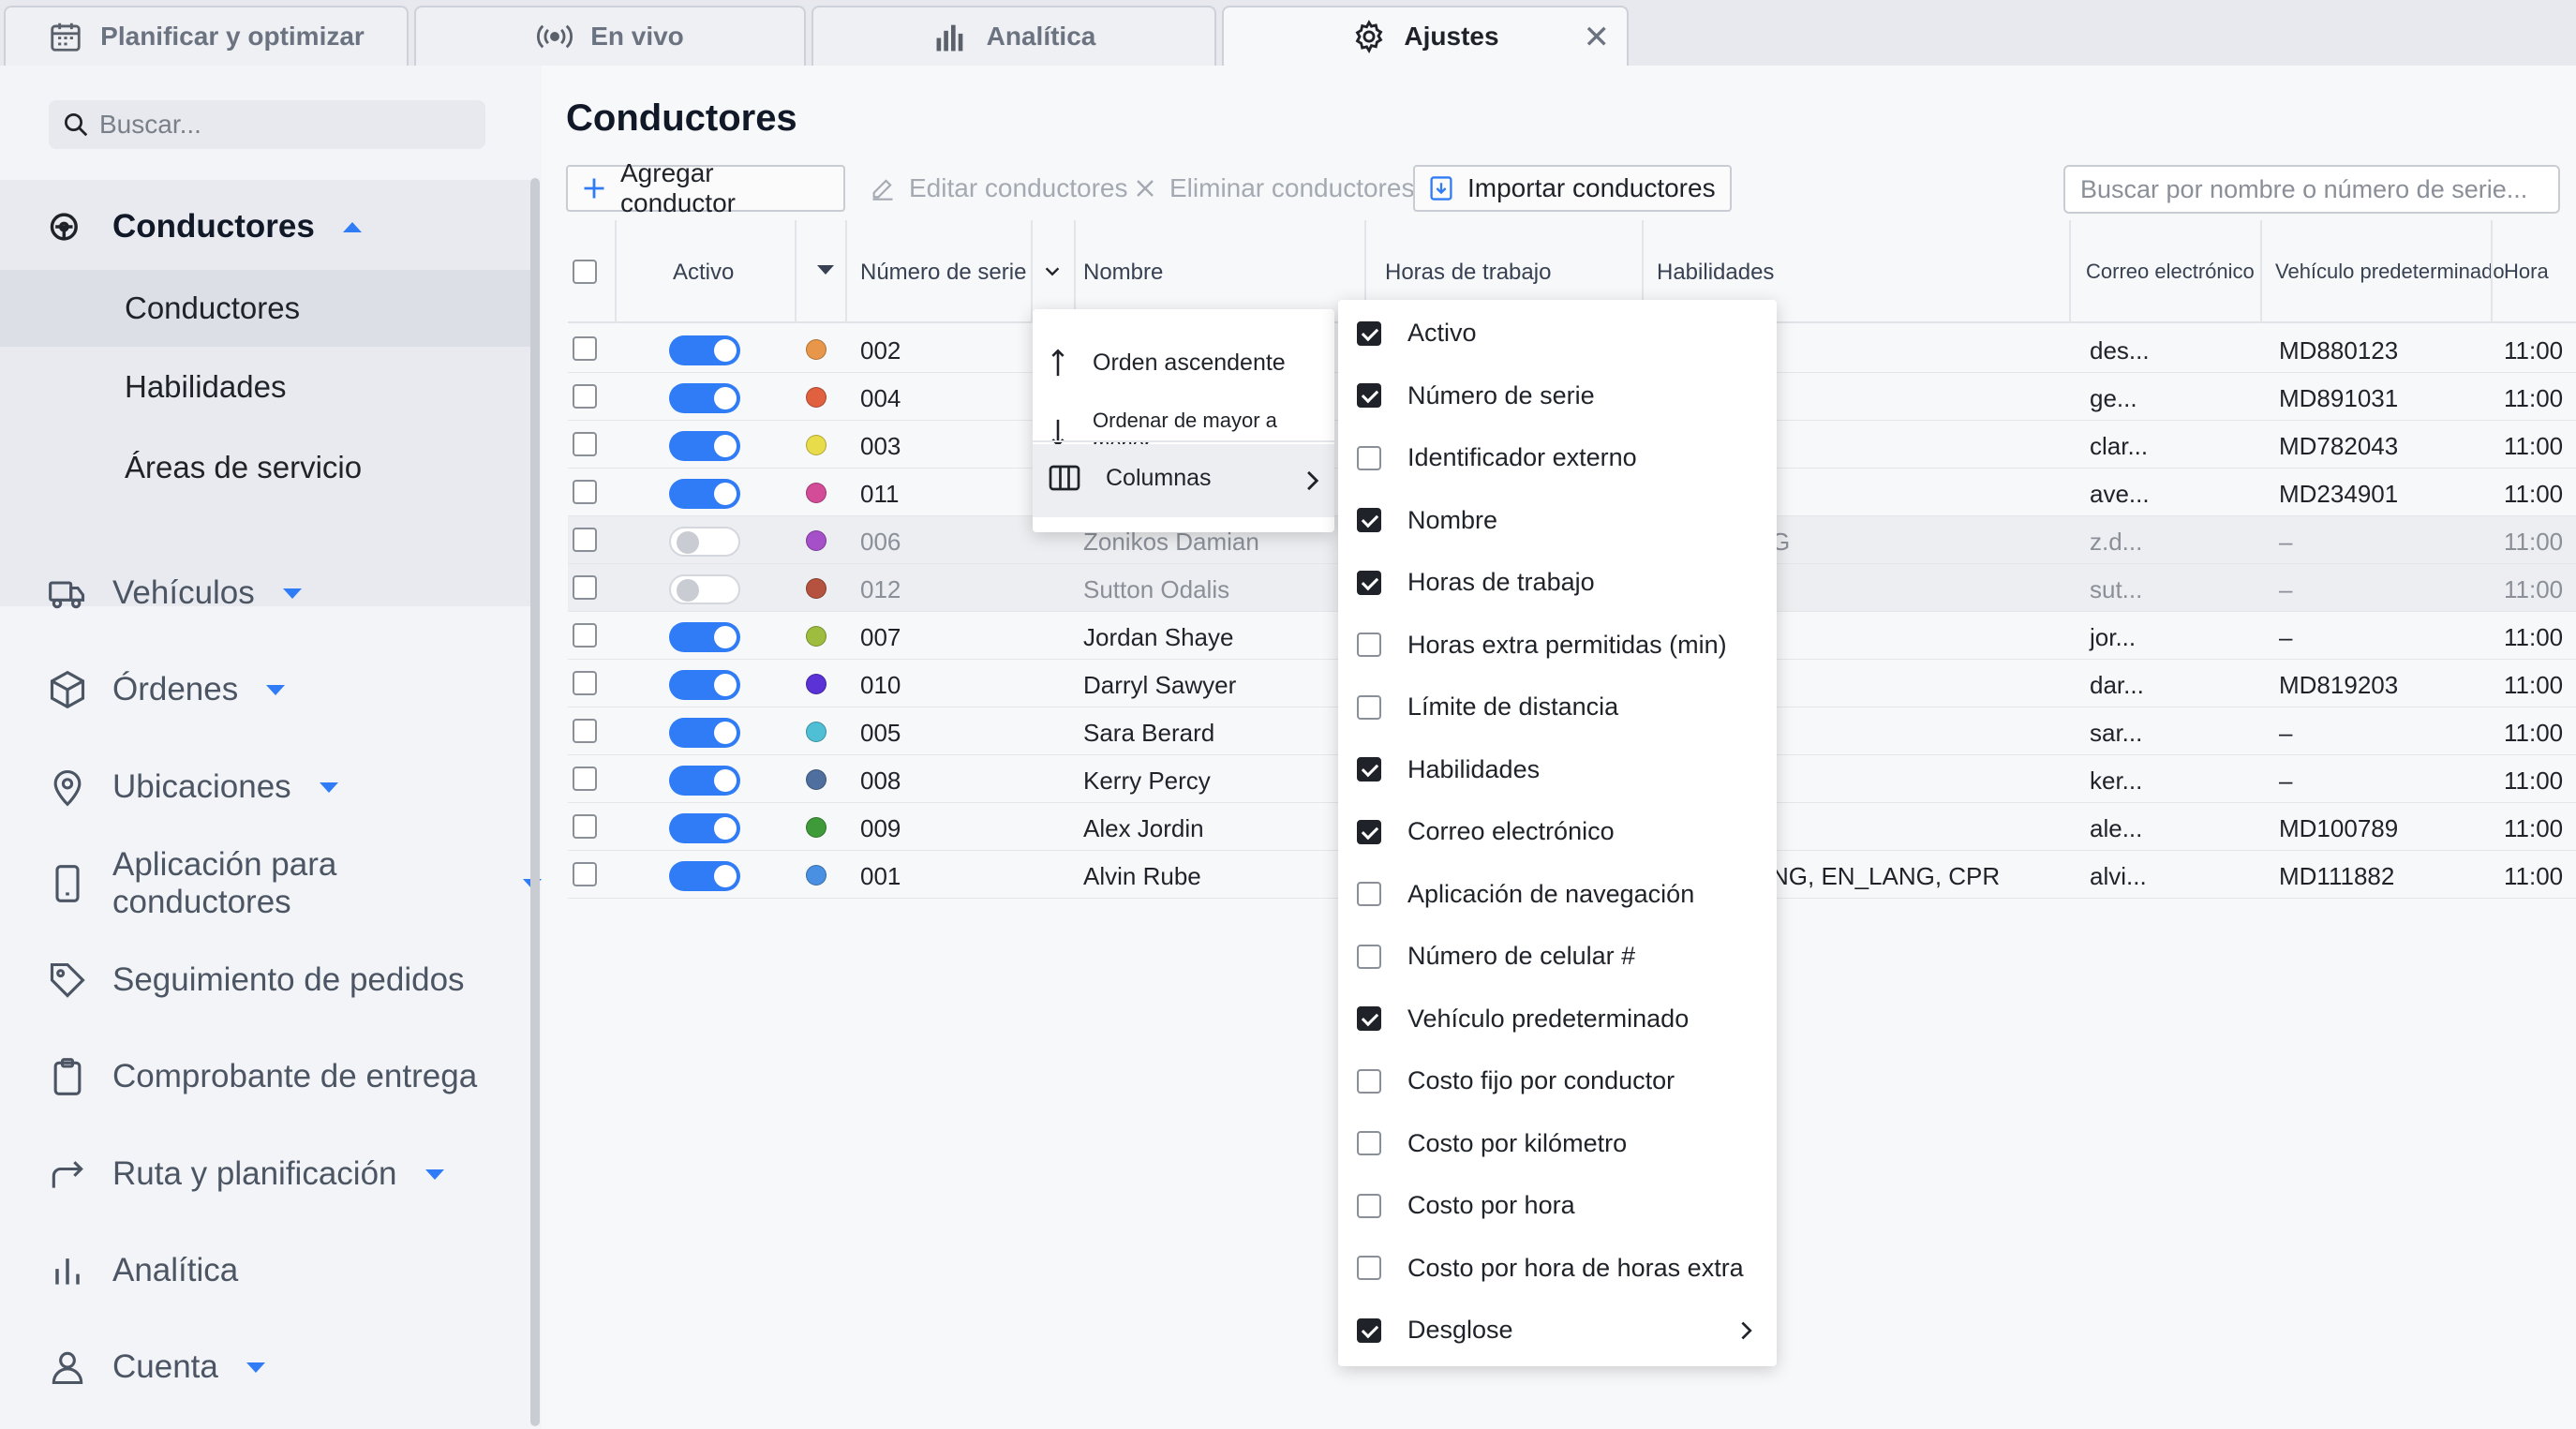 The width and height of the screenshot is (2576, 1429). Describe the element at coordinates (2170, 272) in the screenshot. I see `header-correo: Correo electrónico` at that location.